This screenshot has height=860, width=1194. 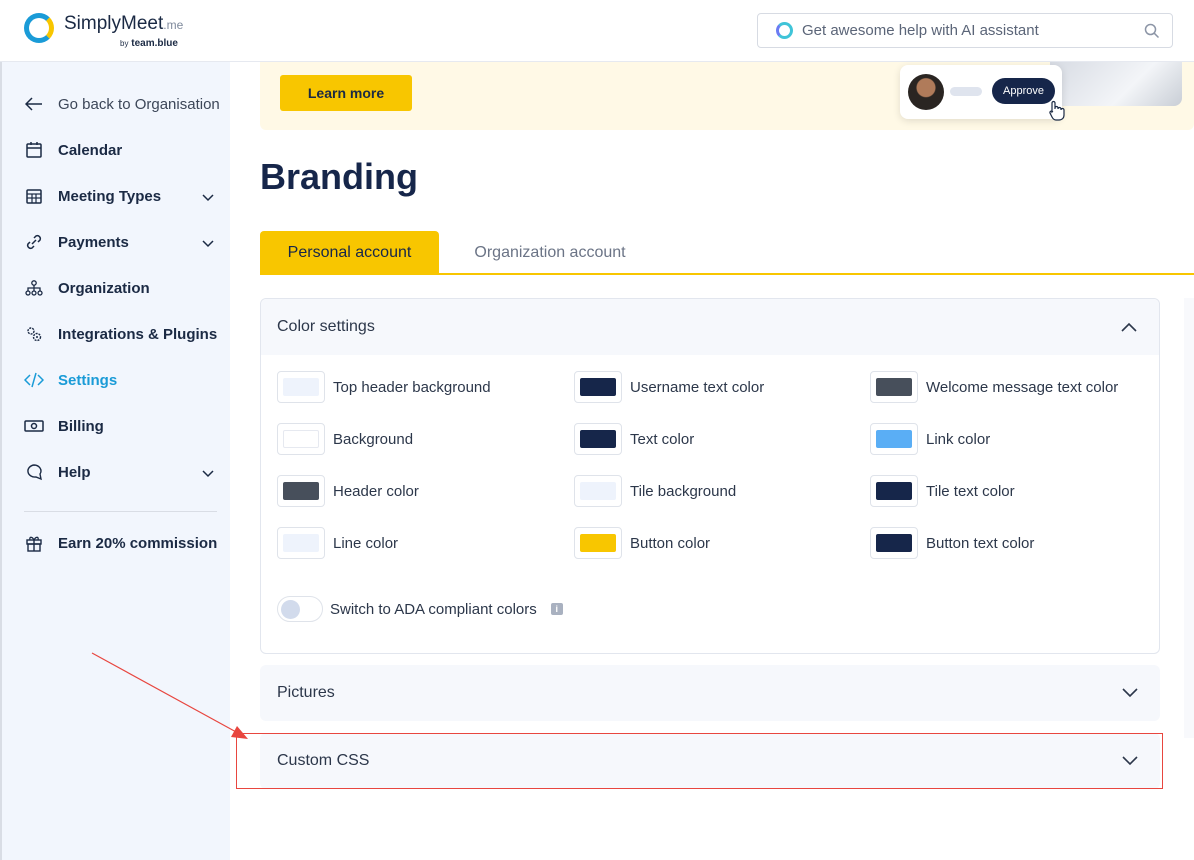 What do you see at coordinates (34, 472) in the screenshot?
I see `chat-icon` at bounding box center [34, 472].